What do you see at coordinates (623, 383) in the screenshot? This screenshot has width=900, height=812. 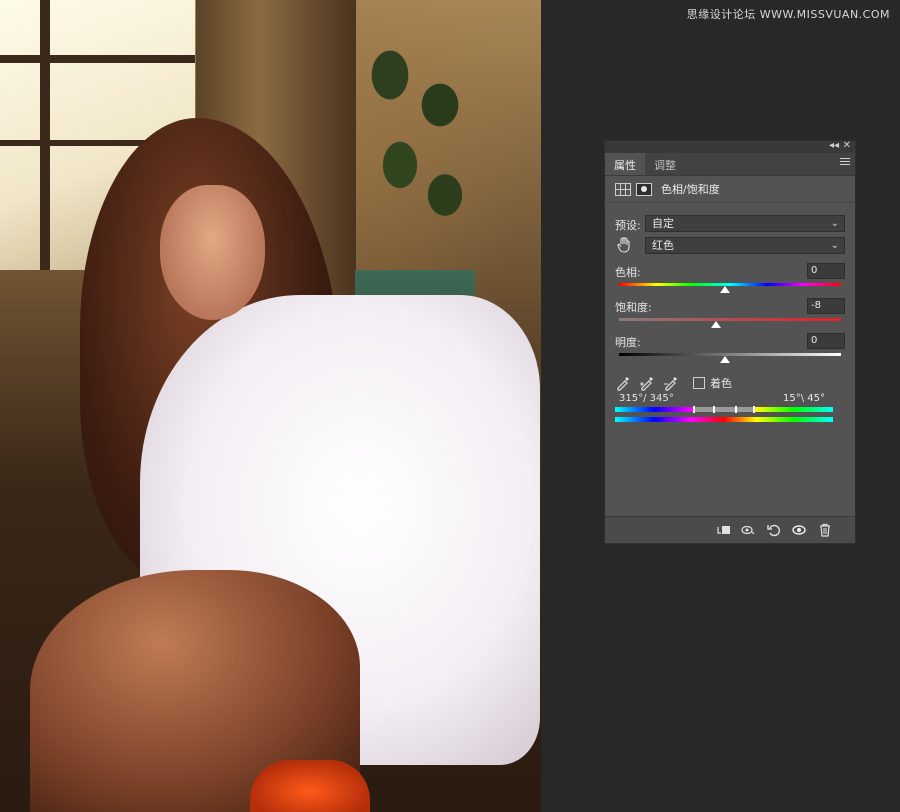 I see `eyedropper-icon` at bounding box center [623, 383].